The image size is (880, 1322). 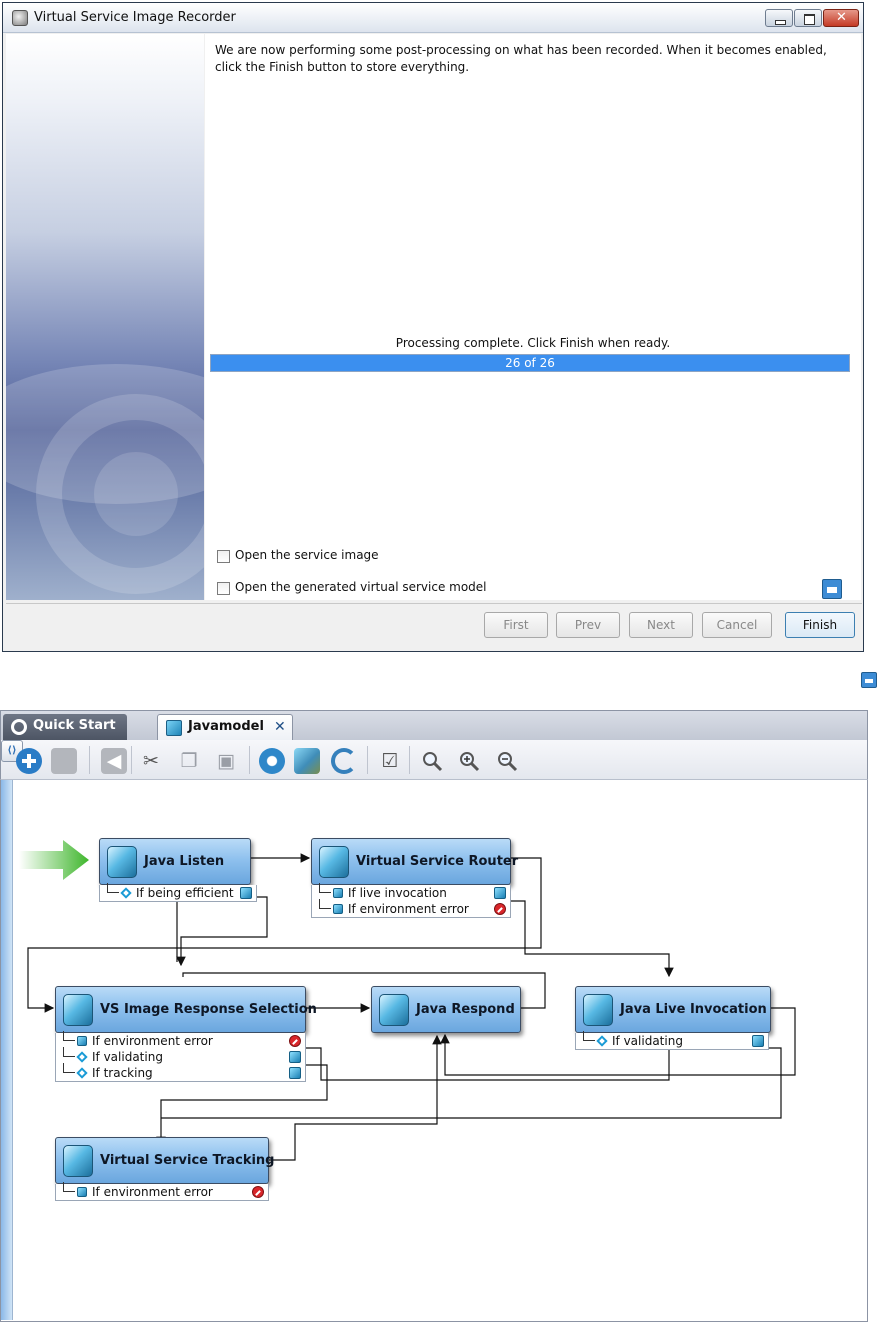 What do you see at coordinates (136, 494) in the screenshot?
I see `side-logo-hub` at bounding box center [136, 494].